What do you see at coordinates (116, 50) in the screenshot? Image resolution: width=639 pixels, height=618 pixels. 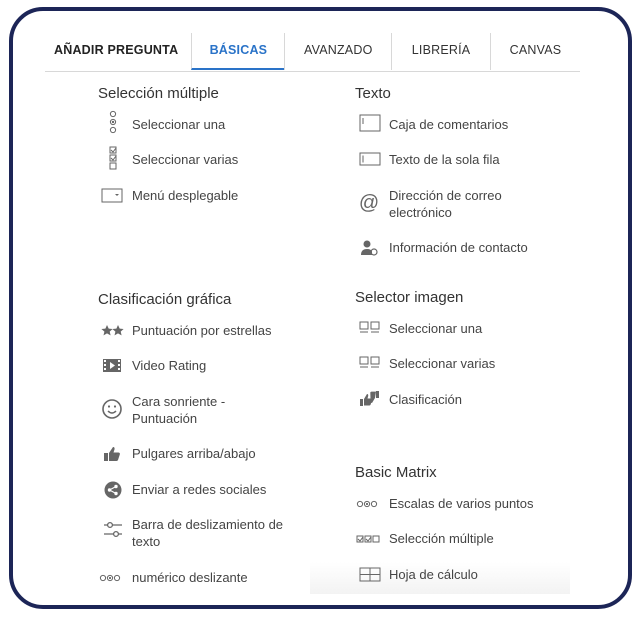 I see `add-question-title: AÑADIR PREGUNTA` at bounding box center [116, 50].